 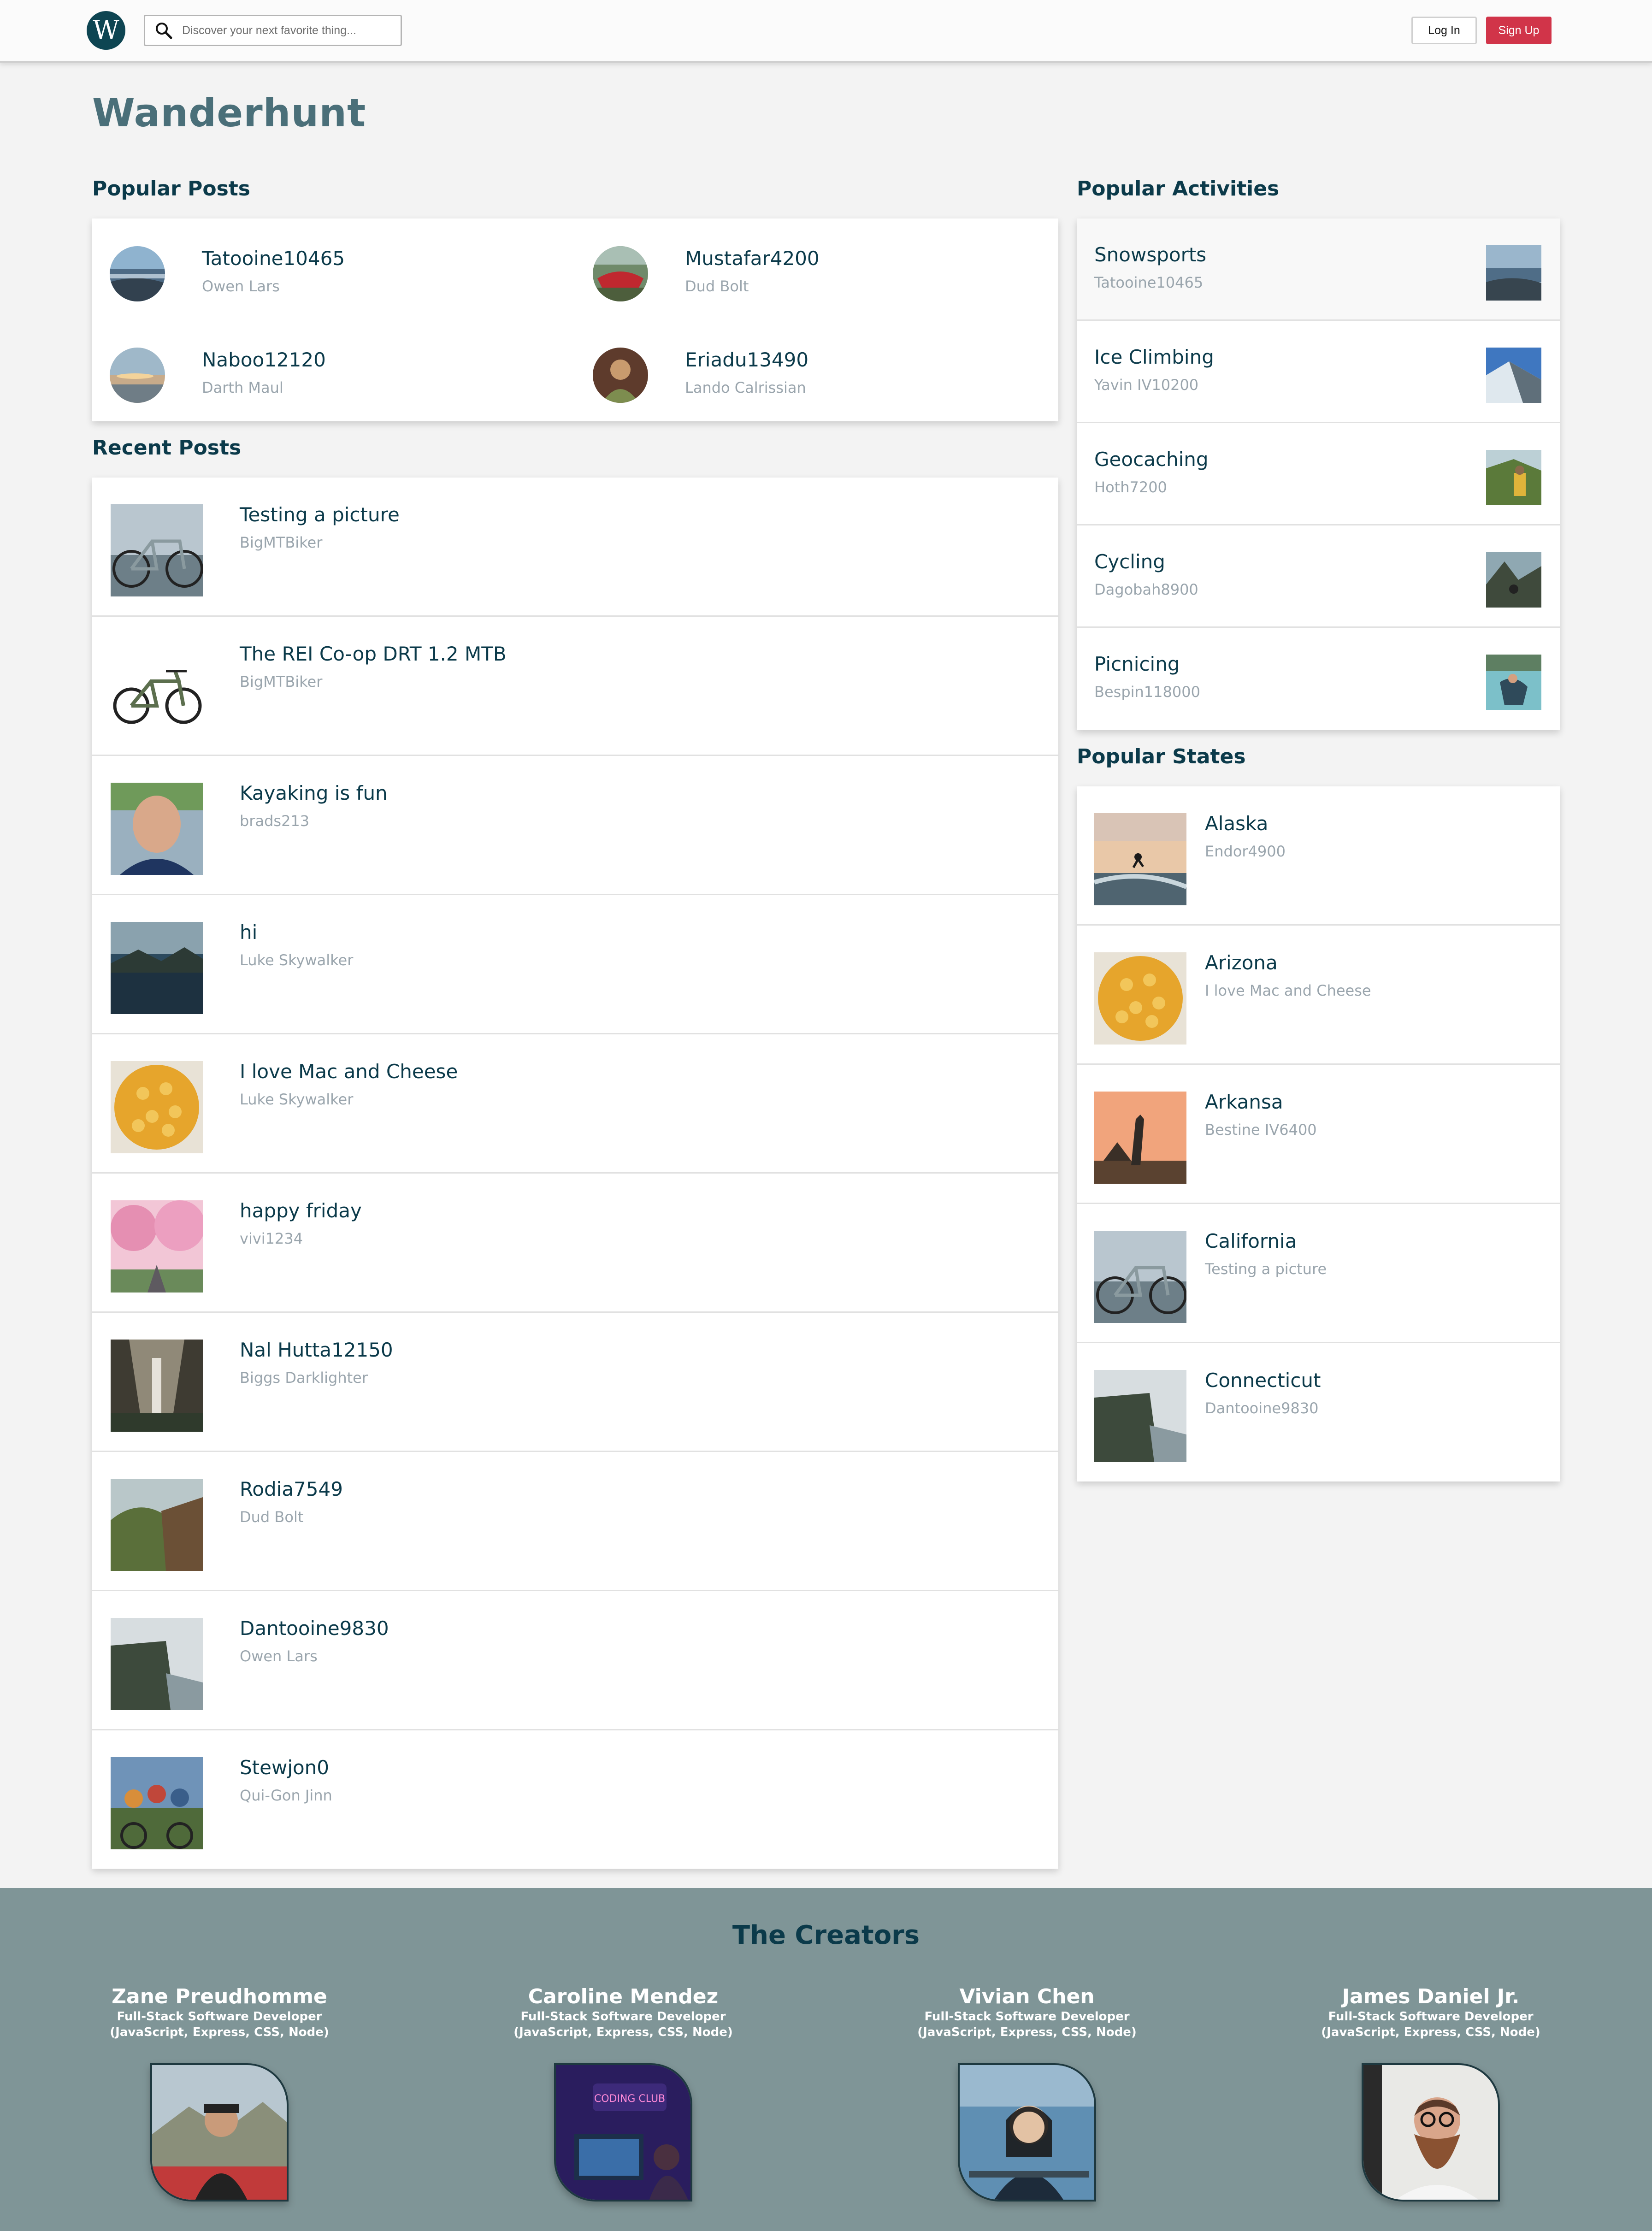 What do you see at coordinates (717, 286) in the screenshot?
I see `post-author: Dud Bolt` at bounding box center [717, 286].